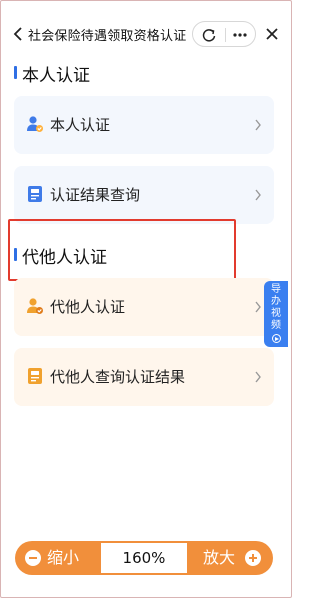 Image resolution: width=320 pixels, height=598 pixels. I want to click on play-icon, so click(276, 338).